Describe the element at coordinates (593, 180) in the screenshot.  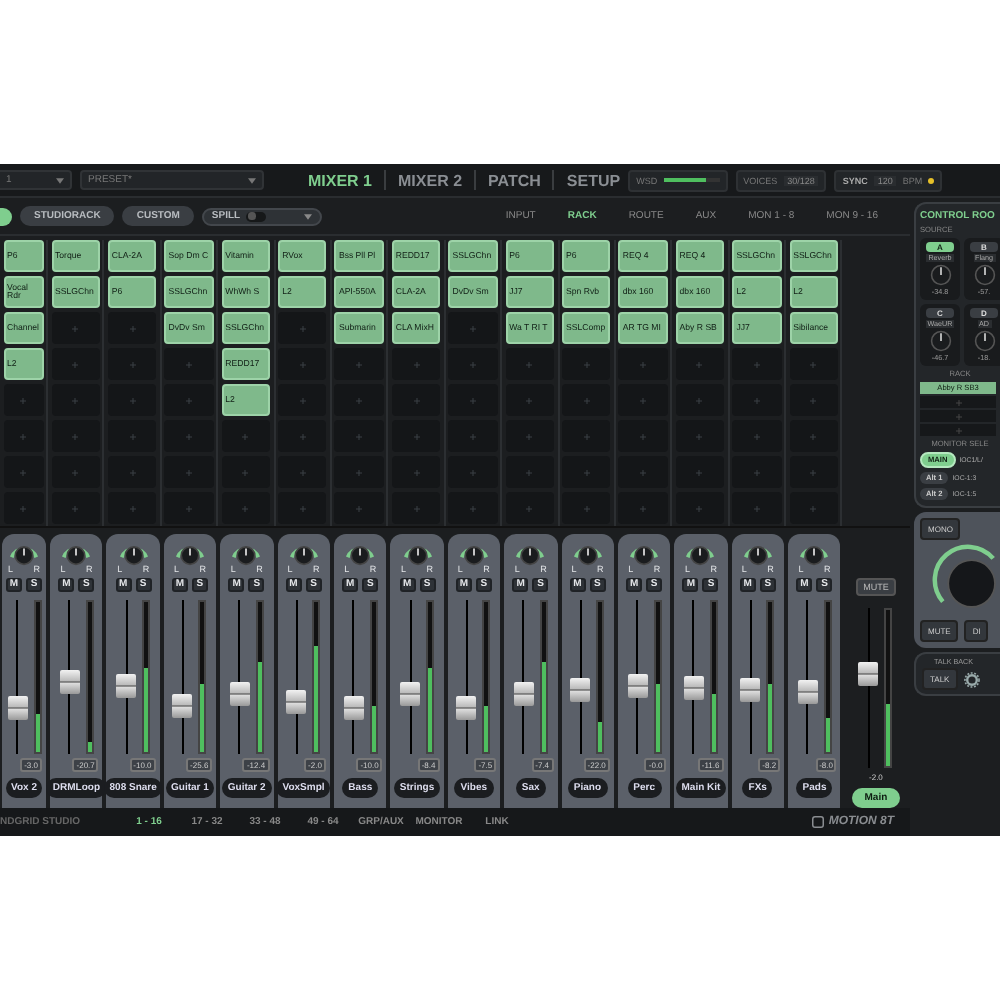
I see `mixer-tab: SETUP` at that location.